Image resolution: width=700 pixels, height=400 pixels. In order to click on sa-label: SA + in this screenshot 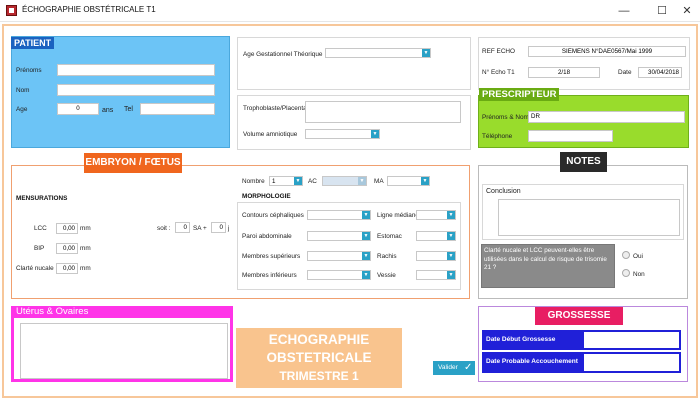, I will do `click(200, 228)`.